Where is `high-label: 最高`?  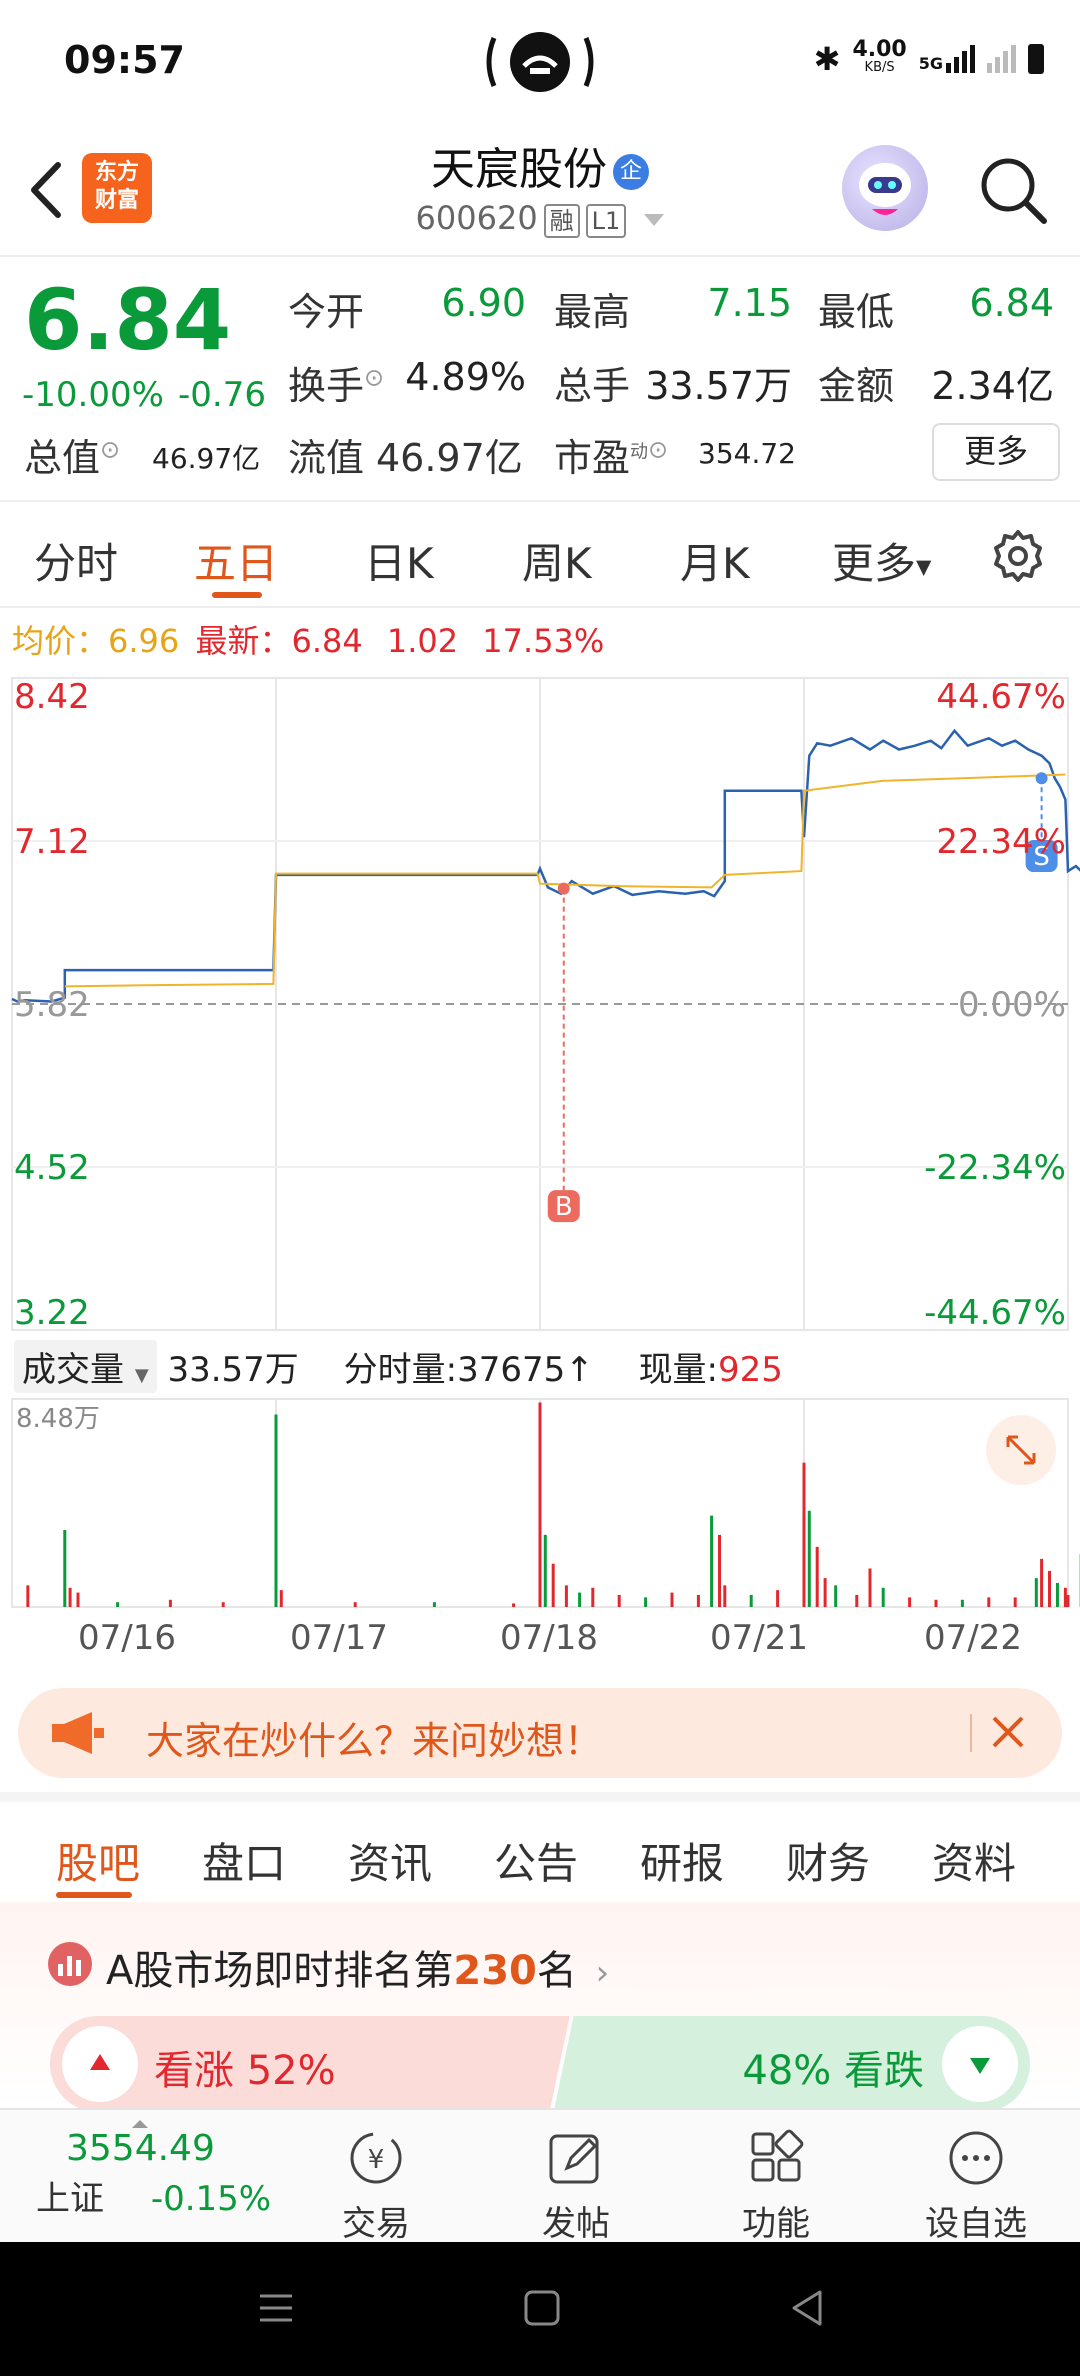 high-label: 最高 is located at coordinates (592, 312).